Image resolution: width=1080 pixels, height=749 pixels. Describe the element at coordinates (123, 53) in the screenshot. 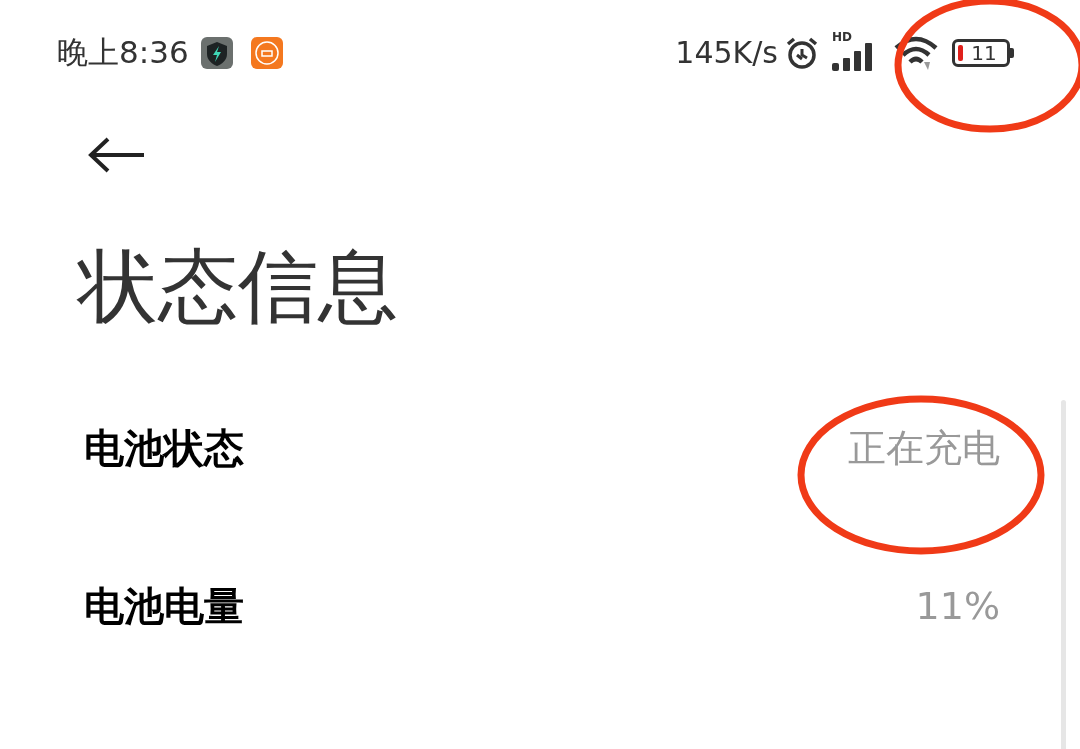

I see `clock-time: 晚上8:36` at that location.